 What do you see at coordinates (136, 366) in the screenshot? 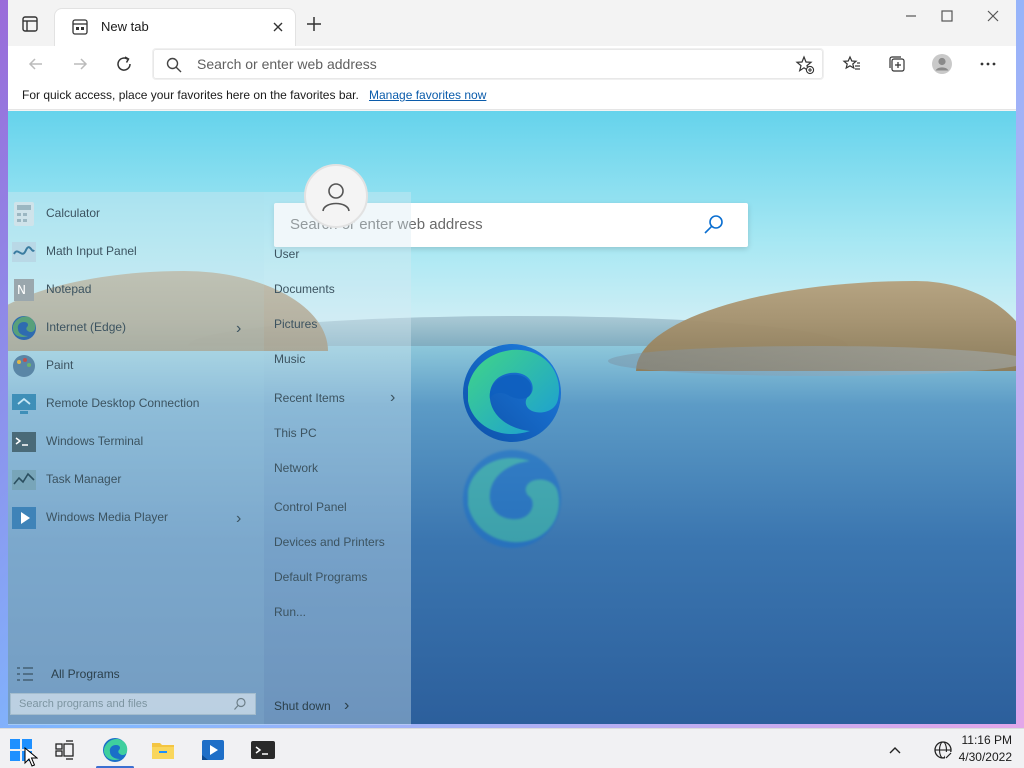
I see `start-program-item: Paint` at bounding box center [136, 366].